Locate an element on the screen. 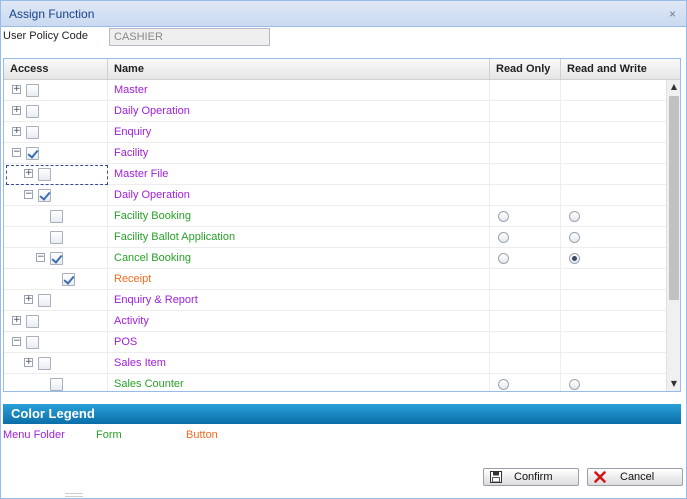  table-row: + Enquiry is located at coordinates (335, 132).